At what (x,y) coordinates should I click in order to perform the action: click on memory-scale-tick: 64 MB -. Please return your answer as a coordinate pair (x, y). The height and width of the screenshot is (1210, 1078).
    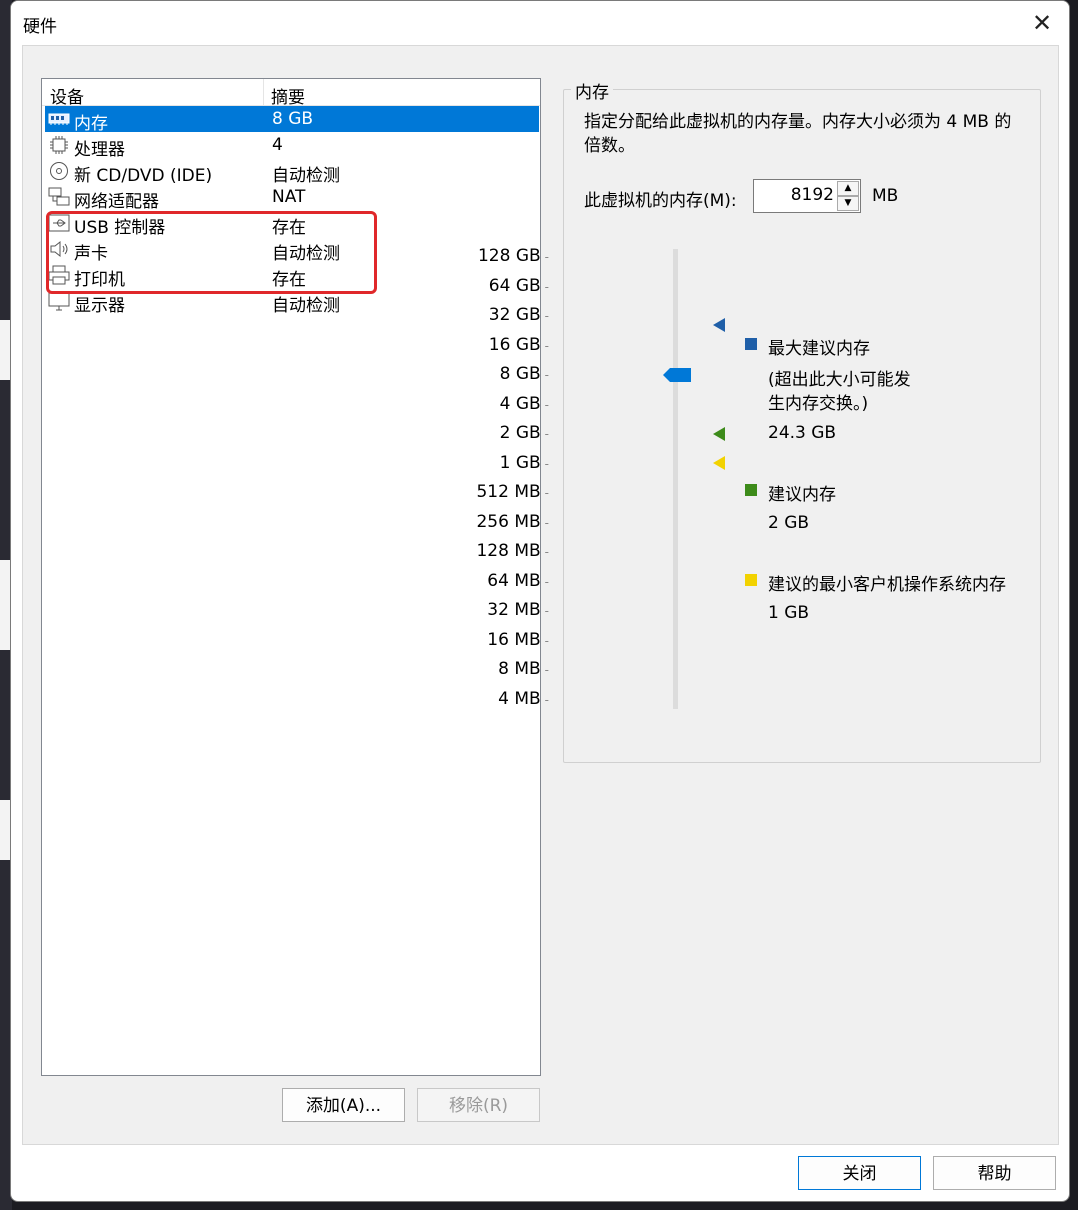
    Looking at the image, I should click on (499, 581).